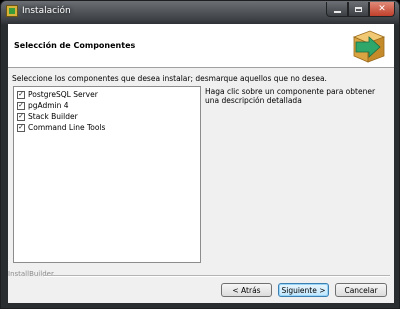 The height and width of the screenshot is (309, 400). Describe the element at coordinates (303, 290) in the screenshot. I see `next-button: Siguiente >` at that location.